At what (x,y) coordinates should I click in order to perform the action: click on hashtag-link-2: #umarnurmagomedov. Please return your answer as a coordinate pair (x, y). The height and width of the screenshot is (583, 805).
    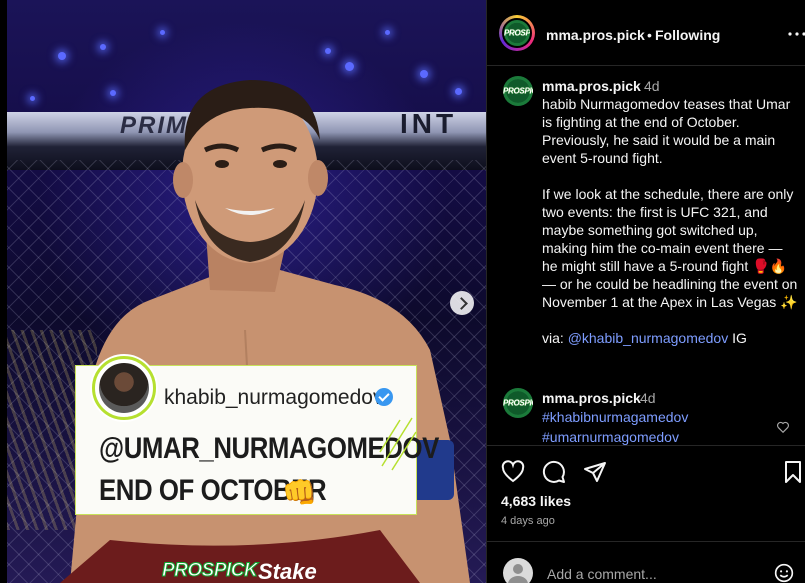
    Looking at the image, I should click on (610, 437).